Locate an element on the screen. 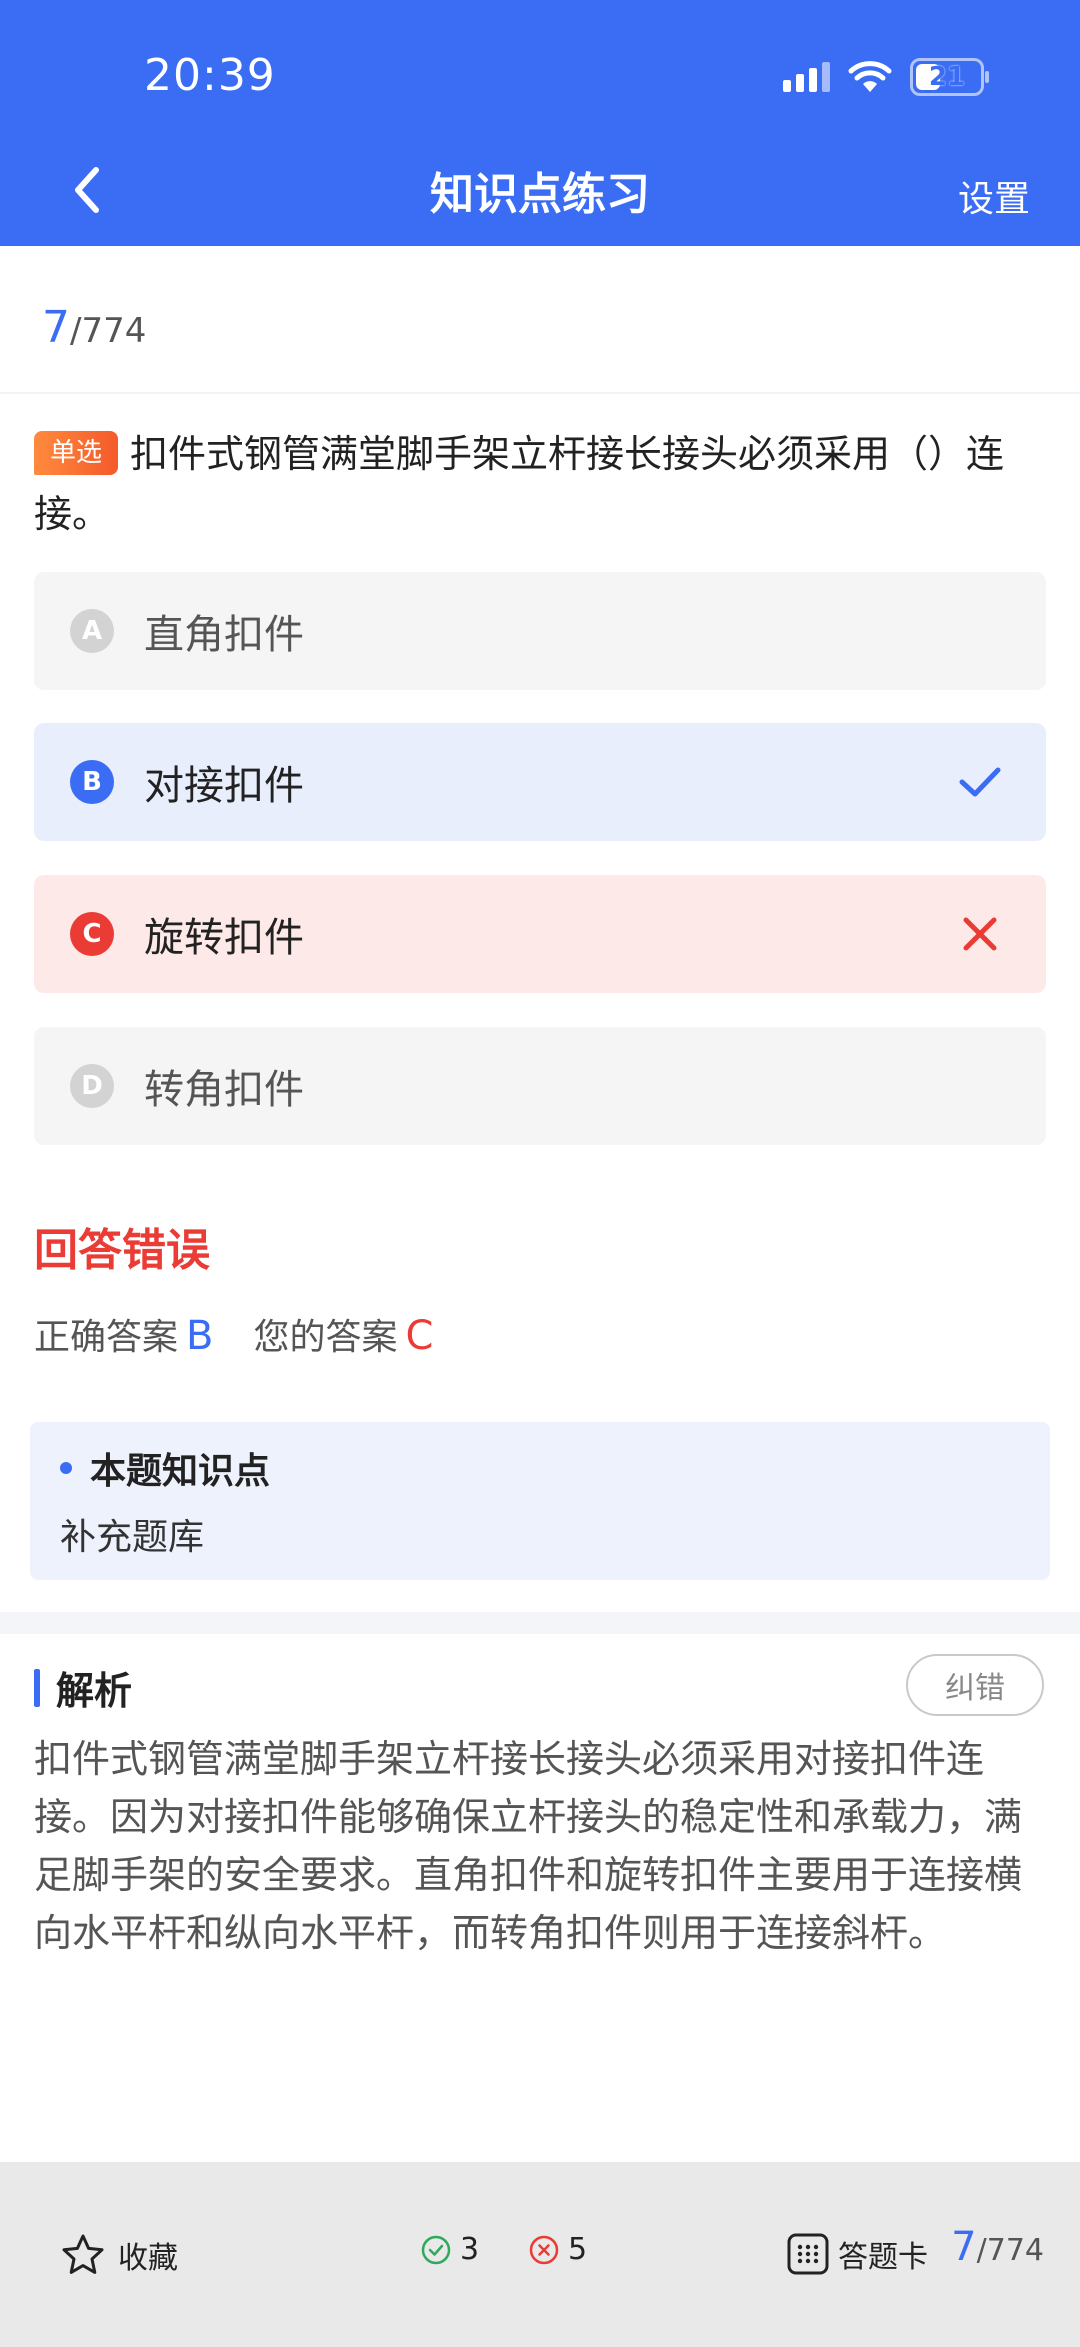 This screenshot has width=1080, height=2347. bottom-progress: 7/774 is located at coordinates (997, 2247).